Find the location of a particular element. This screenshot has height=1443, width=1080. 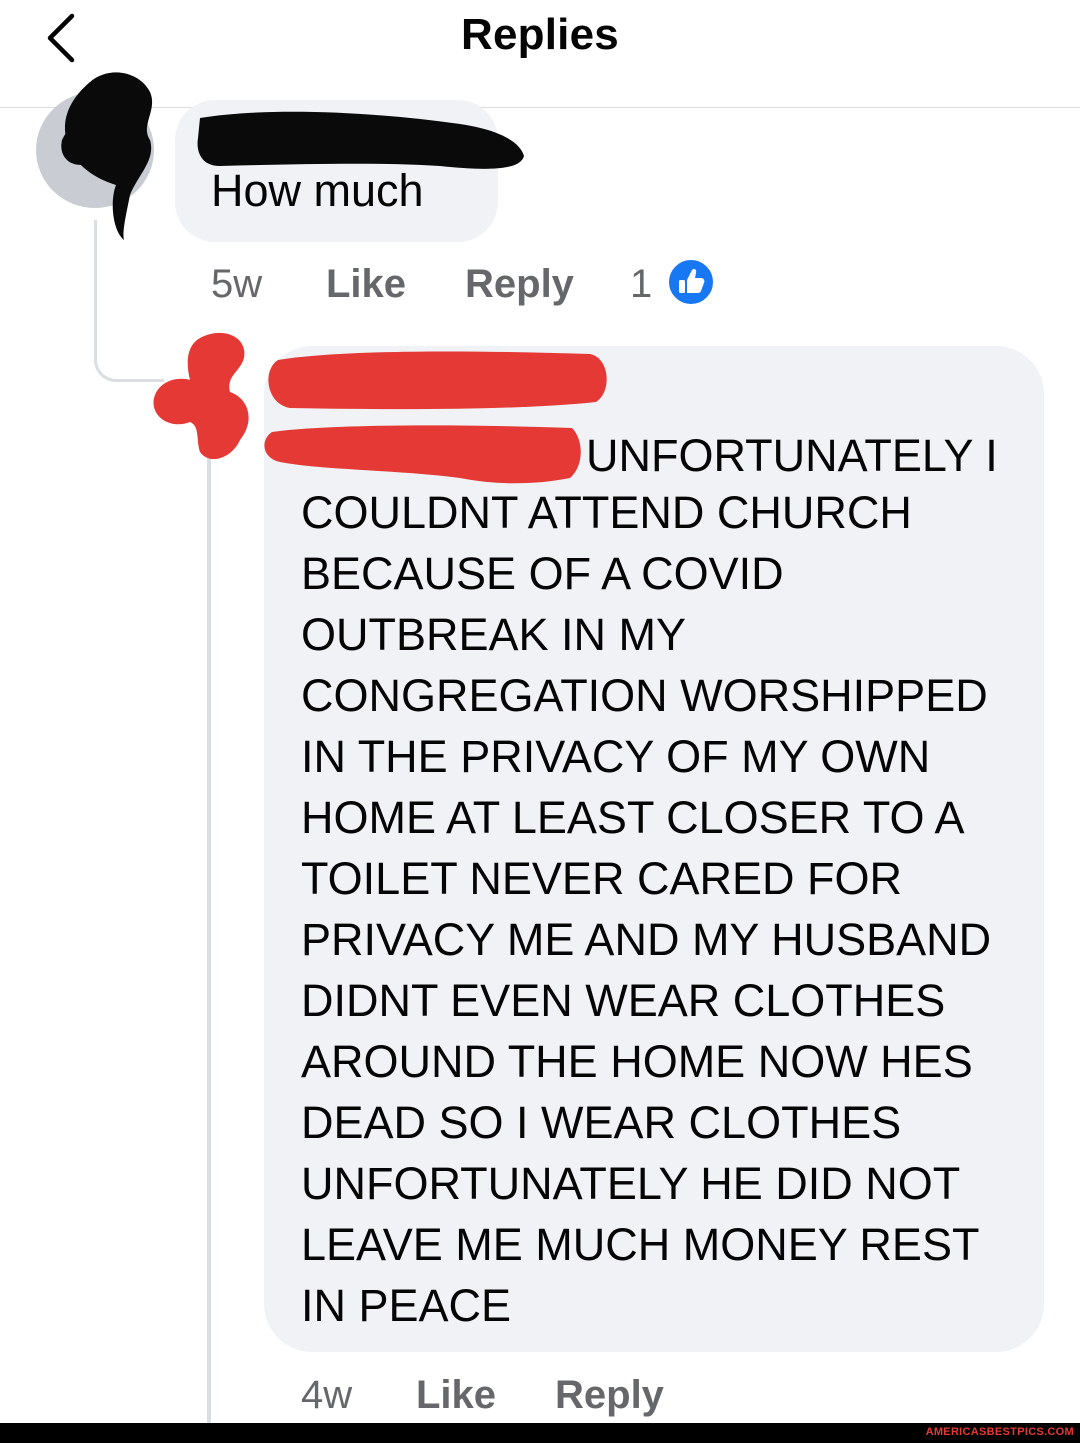

comment-text-line: IN THE PRIVACY OF MY OWN is located at coordinates (616, 756).